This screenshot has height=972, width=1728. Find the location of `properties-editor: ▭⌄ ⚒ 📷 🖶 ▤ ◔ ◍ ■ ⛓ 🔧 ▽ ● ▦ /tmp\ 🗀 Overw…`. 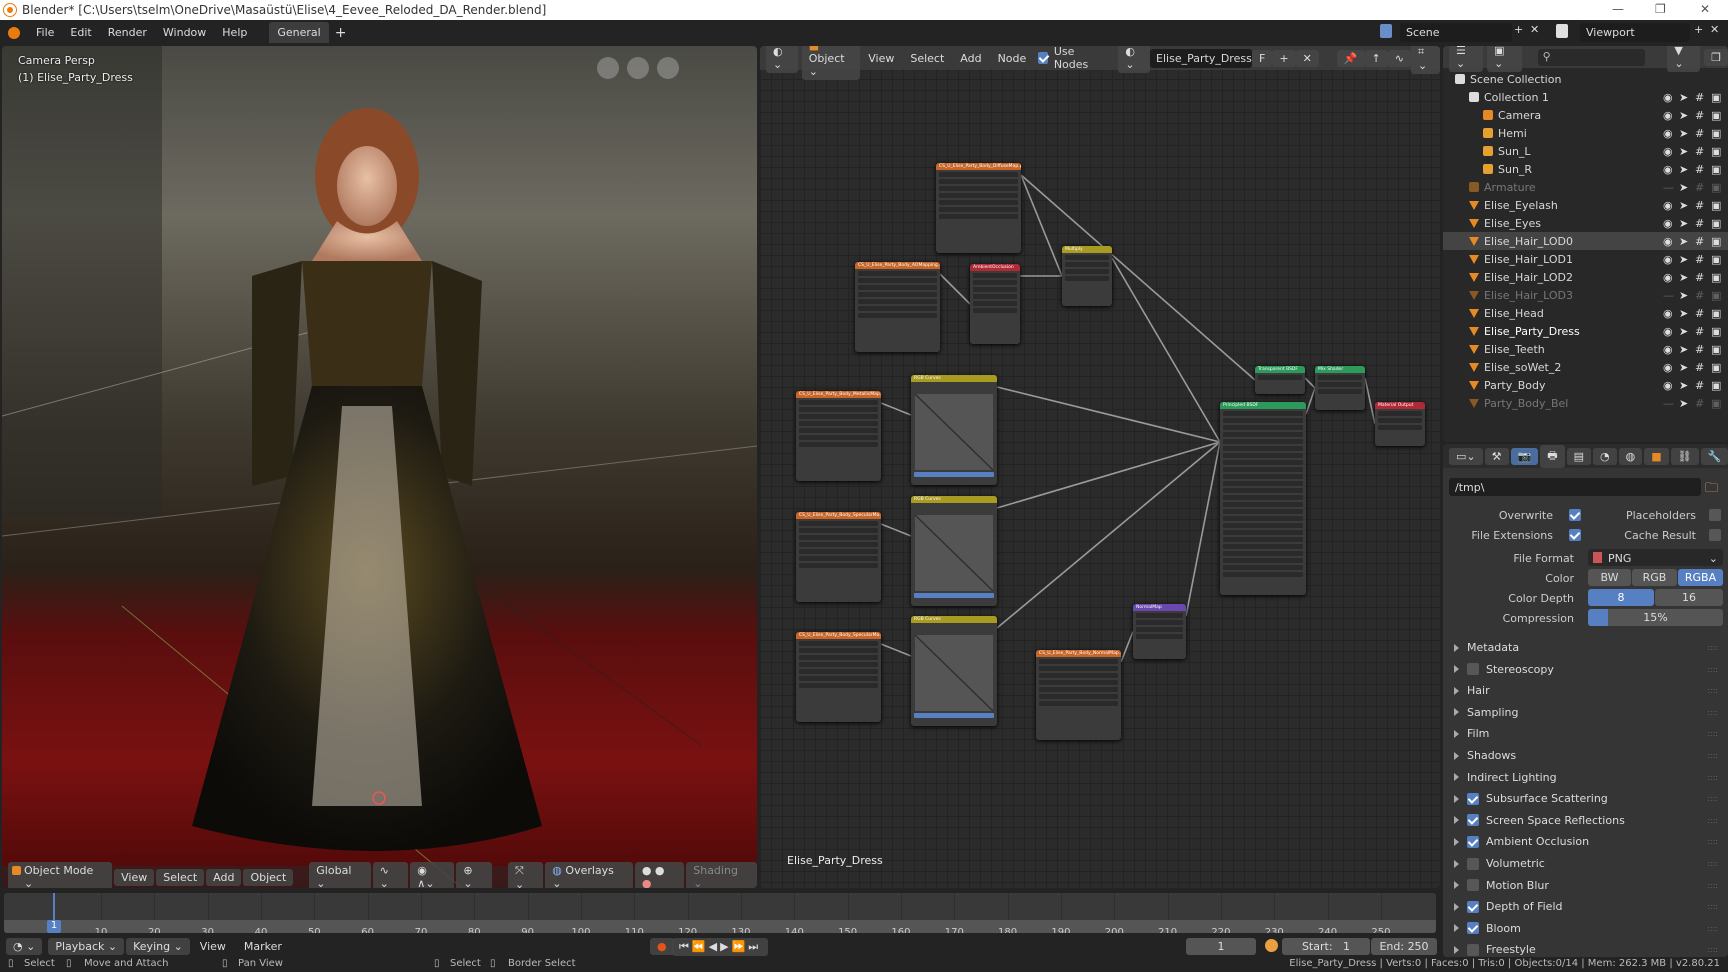

properties-editor: ▭⌄ ⚒ 📷 🖶 ▤ ◔ ◍ ■ ⛓ 🔧 ▽ ● ▦ /tmp\ 🗀 Overw… is located at coordinates (1585, 700).